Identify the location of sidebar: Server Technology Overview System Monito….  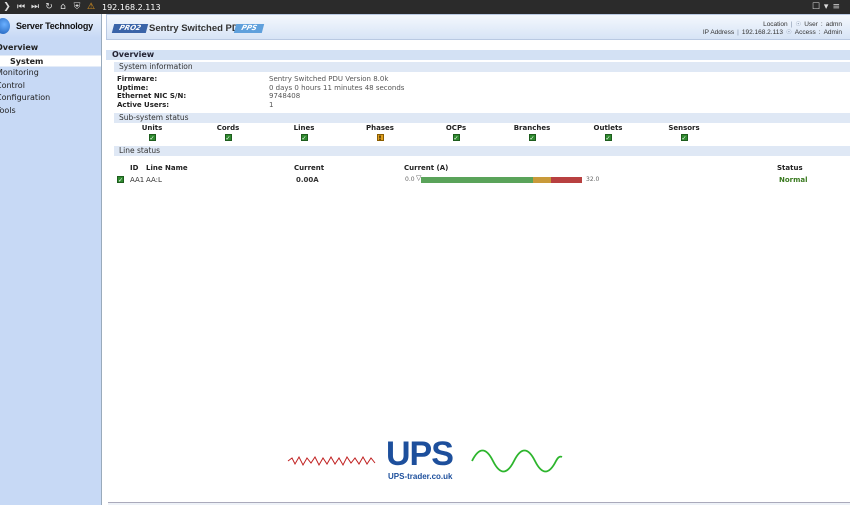
(51, 259).